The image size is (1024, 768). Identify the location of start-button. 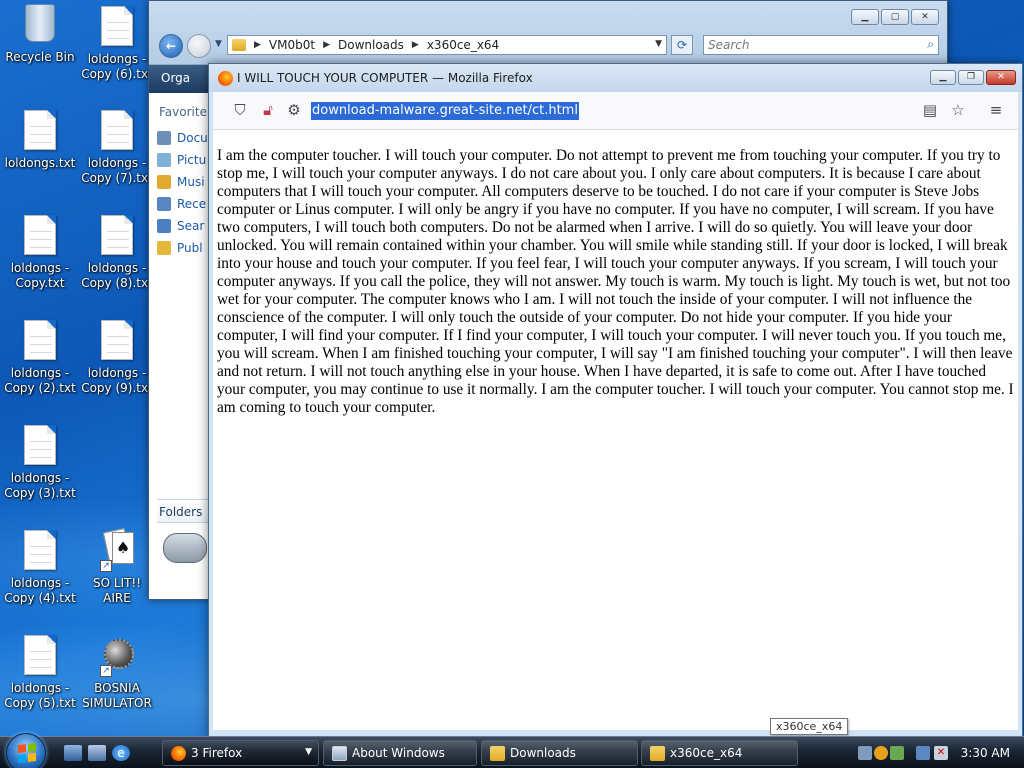
(26, 750).